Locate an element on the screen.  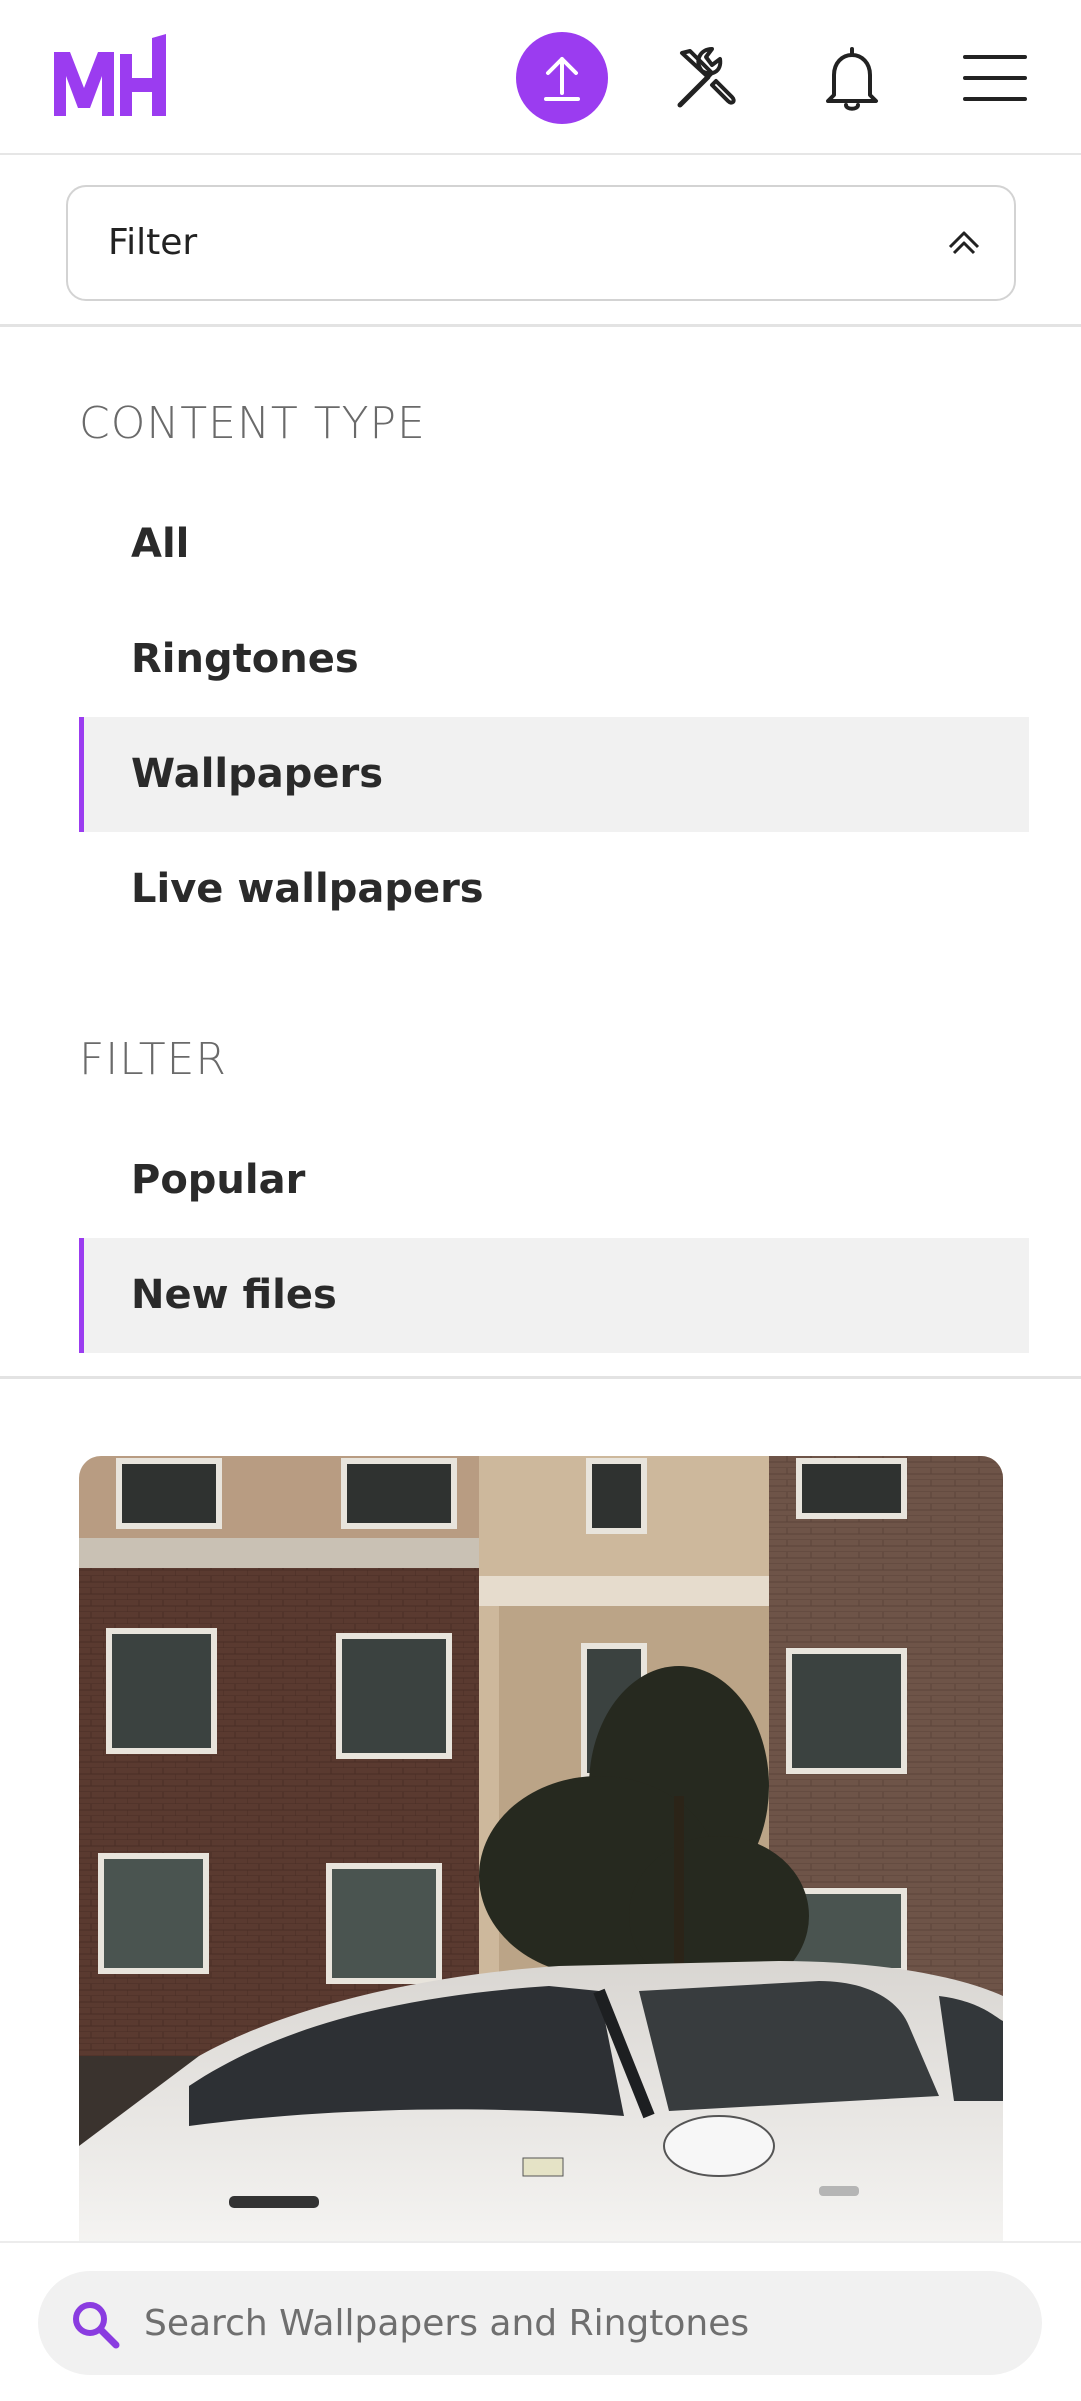
filter-option-popular: Popular is located at coordinates (554, 1180).